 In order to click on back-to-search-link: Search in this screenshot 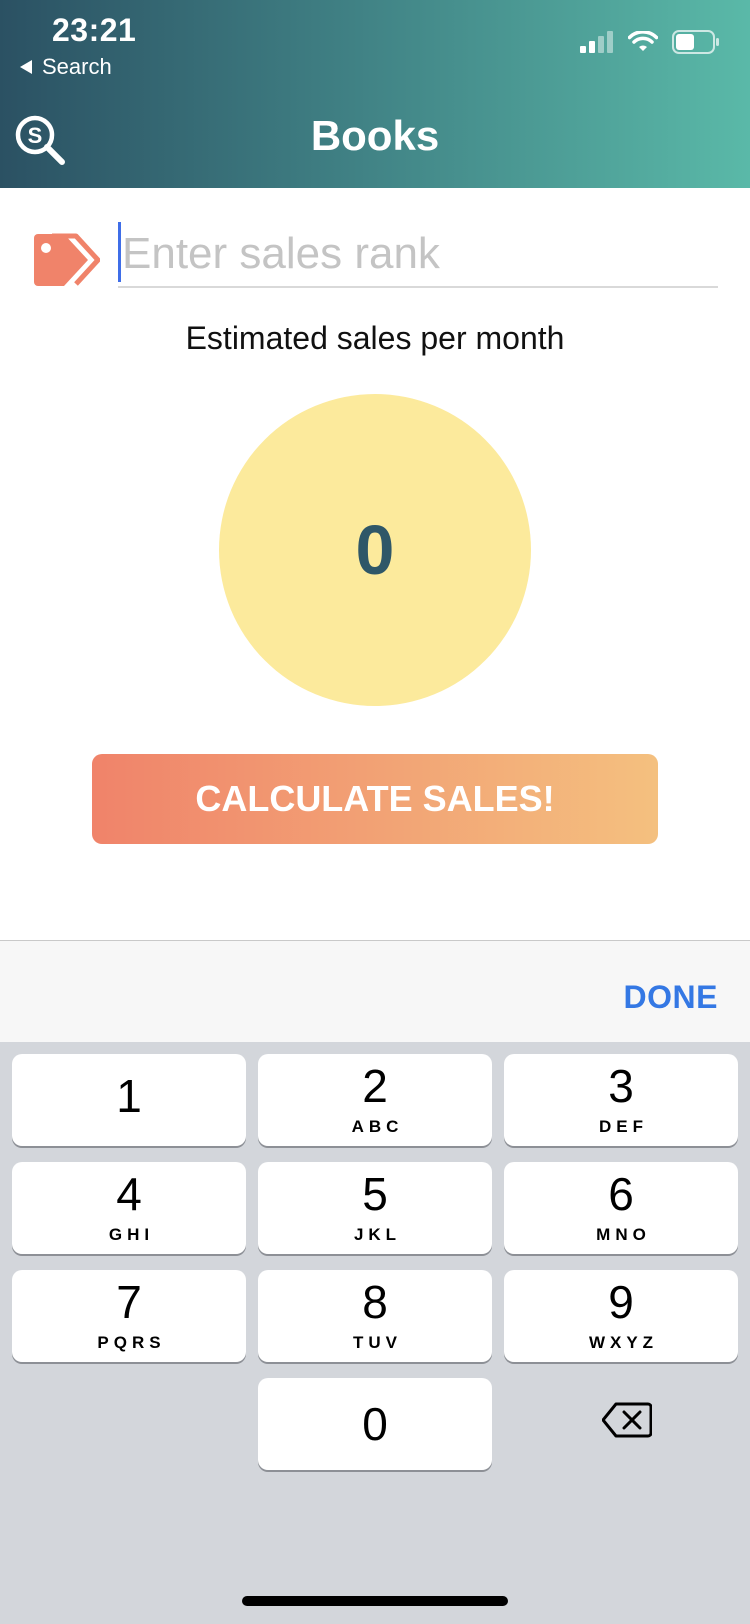, I will do `click(66, 67)`.